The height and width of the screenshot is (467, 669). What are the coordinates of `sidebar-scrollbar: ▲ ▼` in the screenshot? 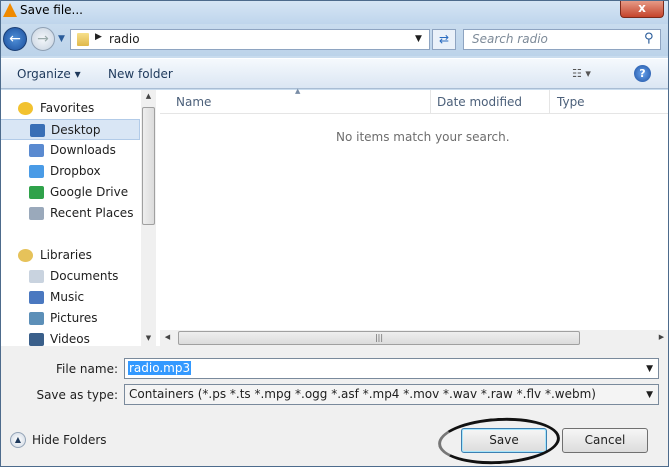 It's located at (148, 218).